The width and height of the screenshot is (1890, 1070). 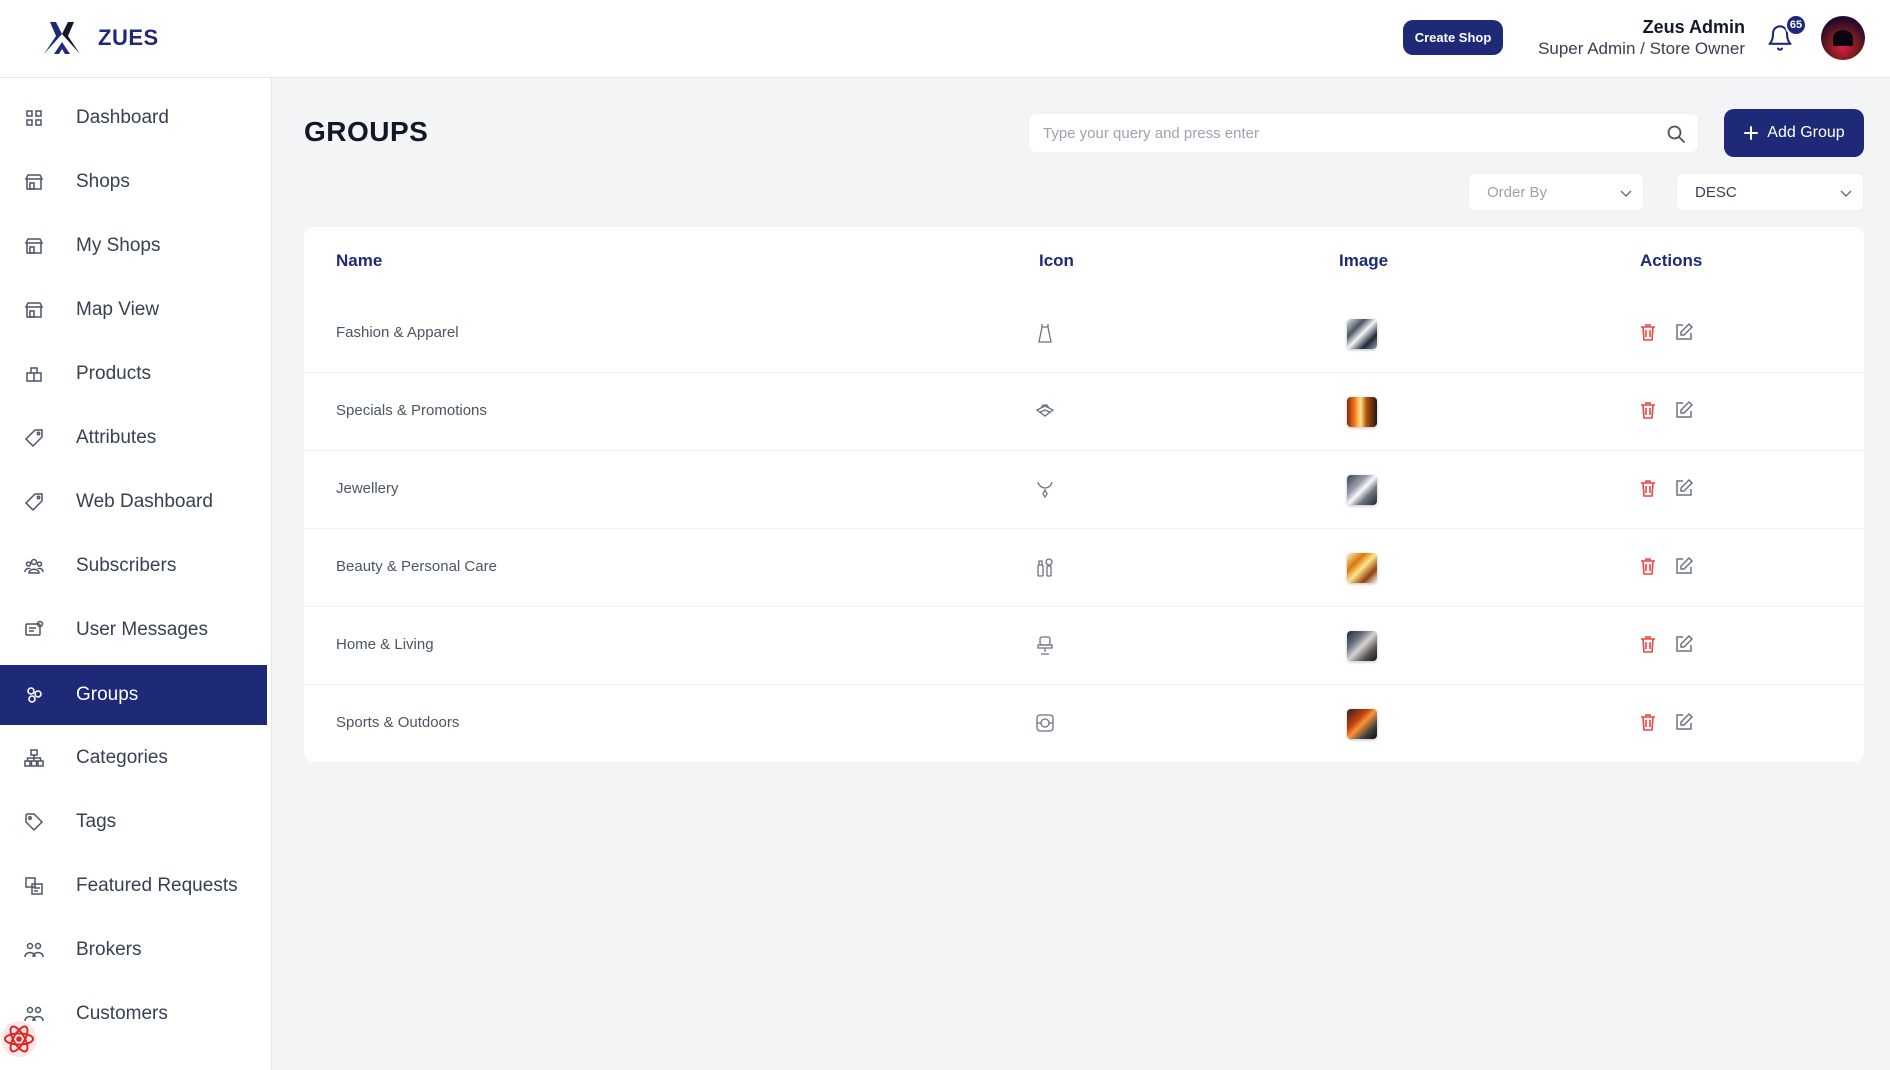 I want to click on avatar, so click(x=1843, y=38).